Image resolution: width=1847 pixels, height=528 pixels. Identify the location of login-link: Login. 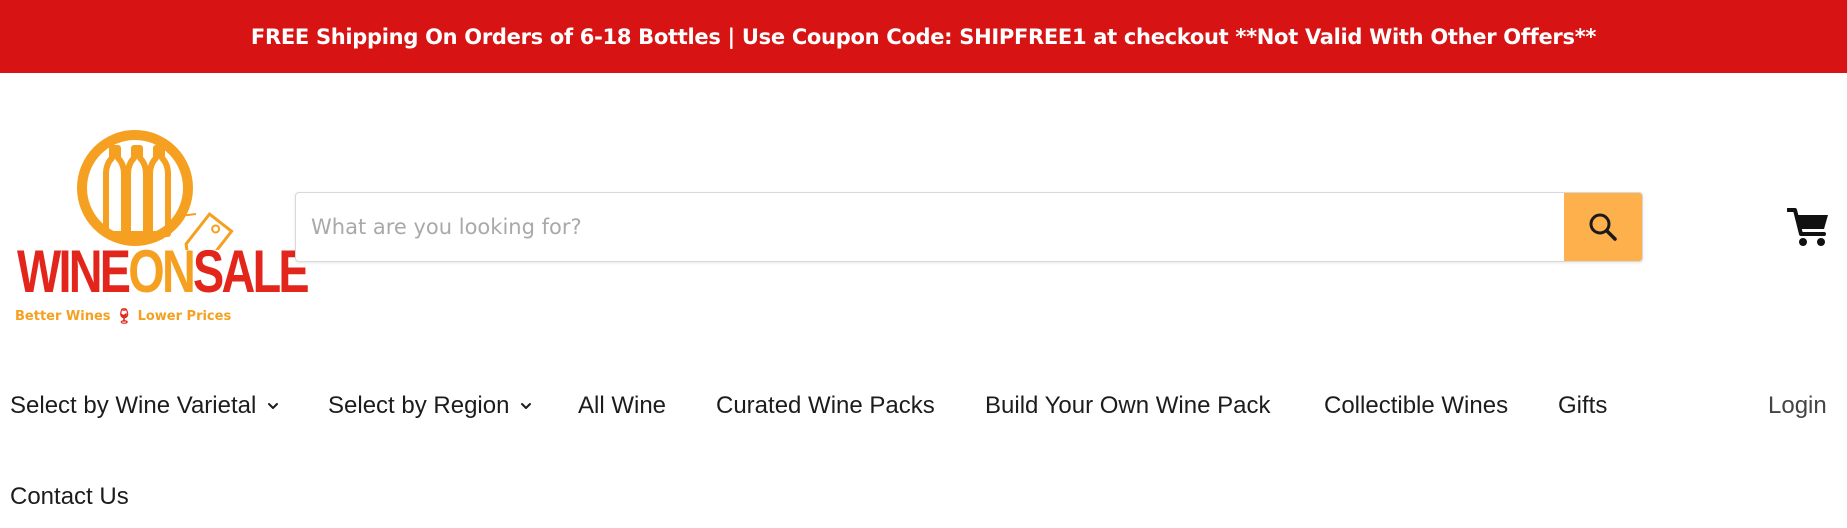
(1797, 406).